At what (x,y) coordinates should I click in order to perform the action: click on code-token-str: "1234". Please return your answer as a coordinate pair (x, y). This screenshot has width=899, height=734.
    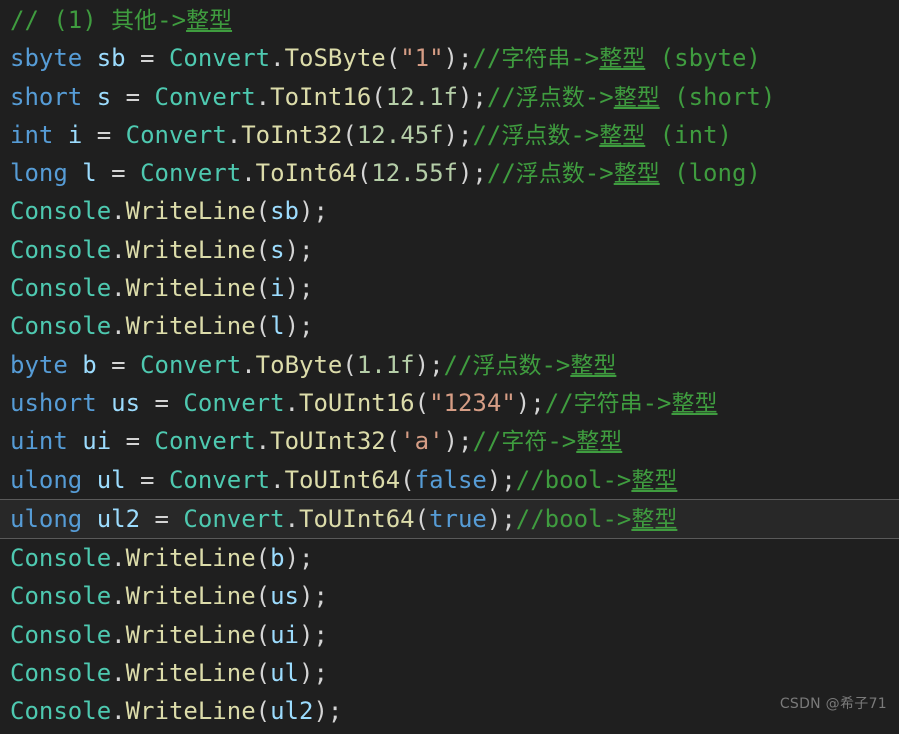
    Looking at the image, I should click on (472, 402).